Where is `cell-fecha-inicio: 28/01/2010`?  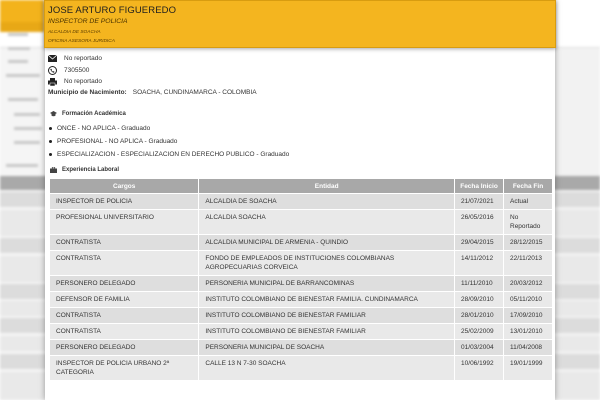
cell-fecha-inicio: 28/01/2010 is located at coordinates (479, 315).